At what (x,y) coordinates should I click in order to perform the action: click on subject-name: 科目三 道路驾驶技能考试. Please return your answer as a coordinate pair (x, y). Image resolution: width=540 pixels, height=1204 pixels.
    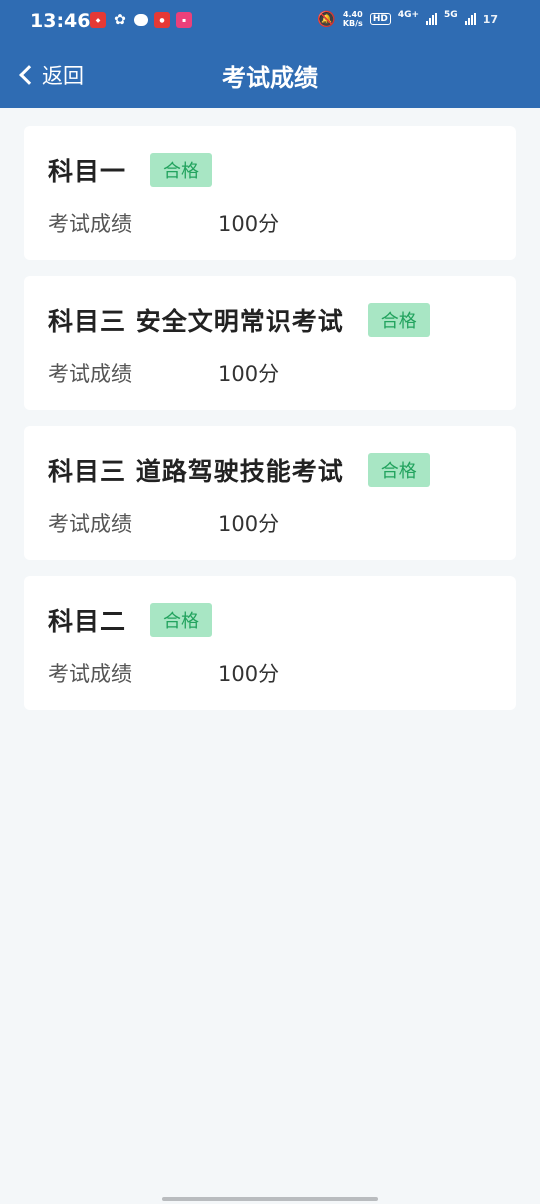
    Looking at the image, I should click on (196, 471).